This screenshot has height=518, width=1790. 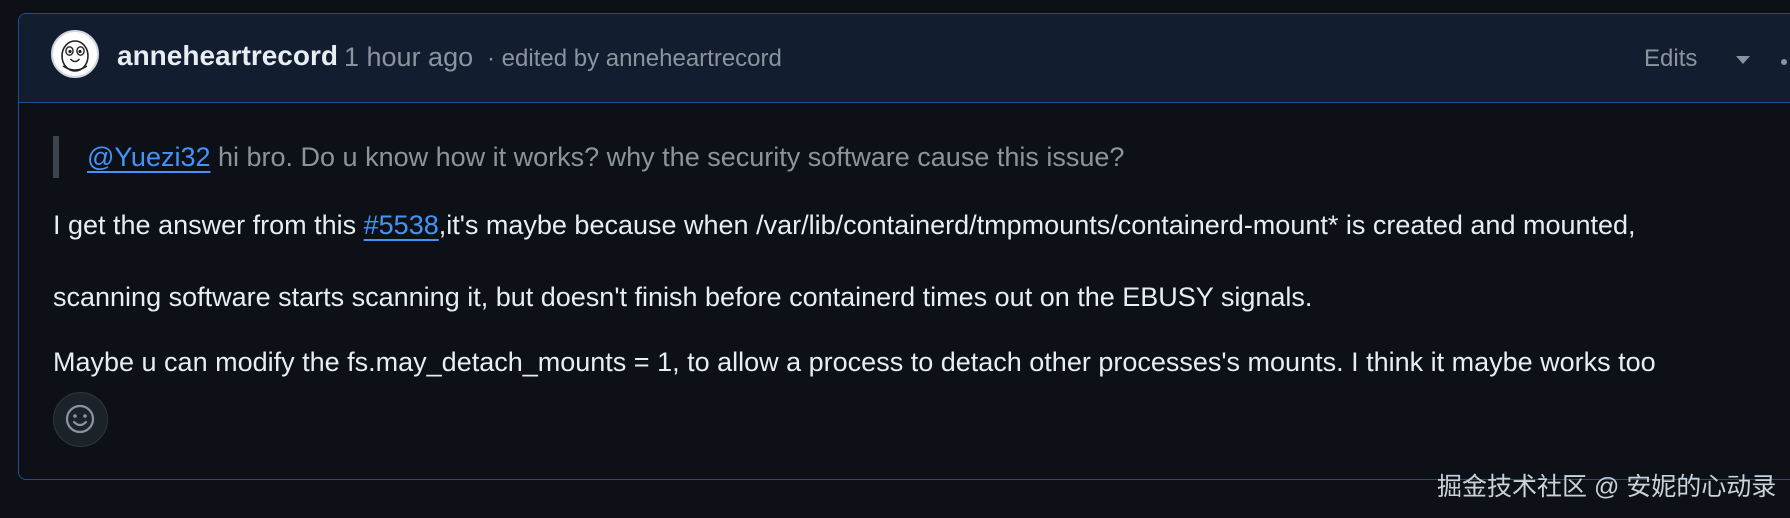 What do you see at coordinates (1784, 62) in the screenshot?
I see `kebab-icon` at bounding box center [1784, 62].